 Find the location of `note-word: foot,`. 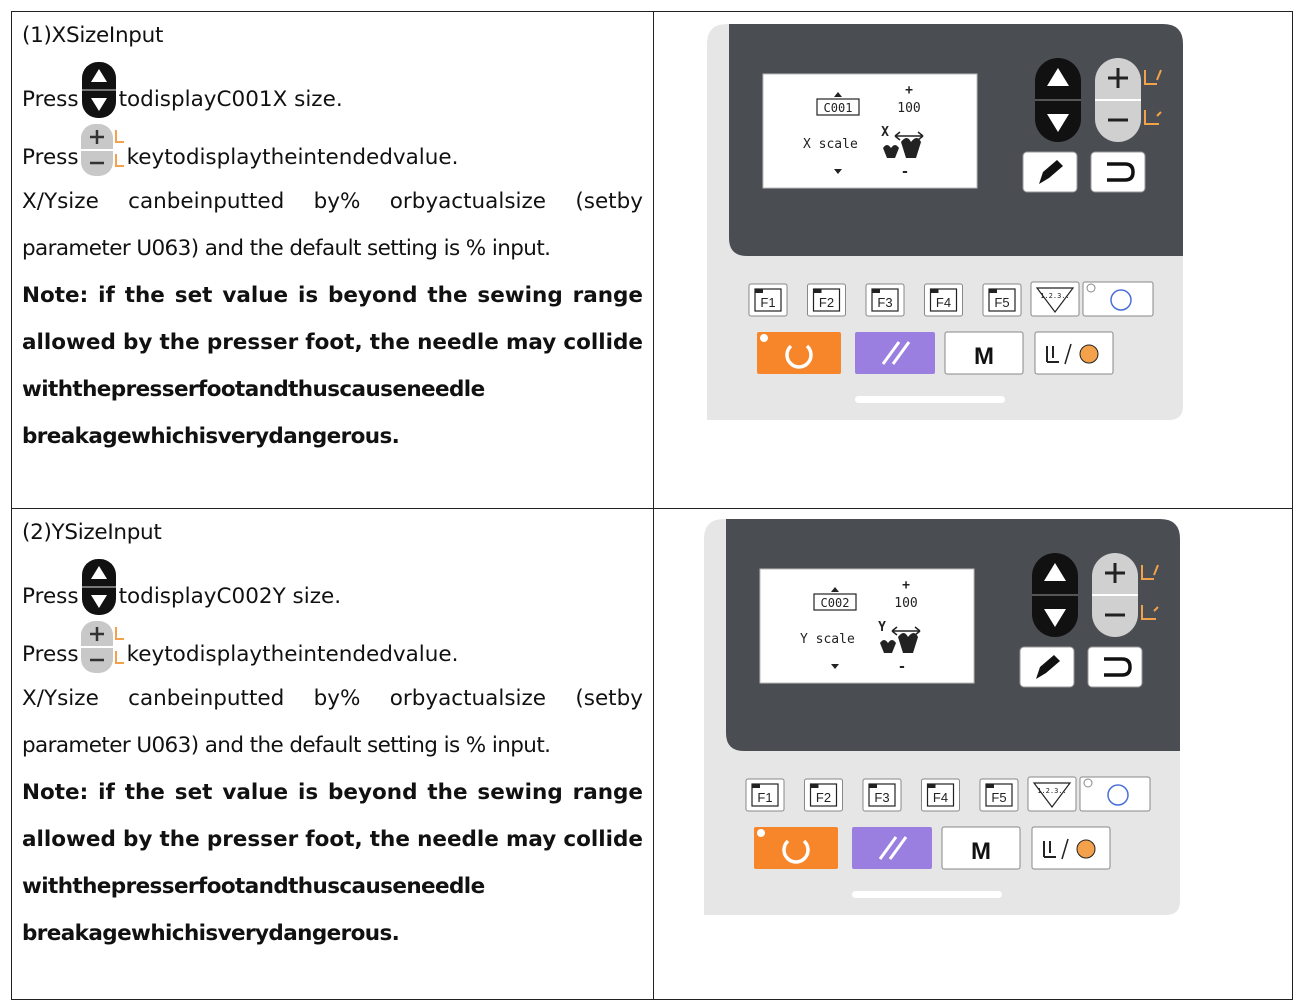

note-word: foot, is located at coordinates (334, 839).